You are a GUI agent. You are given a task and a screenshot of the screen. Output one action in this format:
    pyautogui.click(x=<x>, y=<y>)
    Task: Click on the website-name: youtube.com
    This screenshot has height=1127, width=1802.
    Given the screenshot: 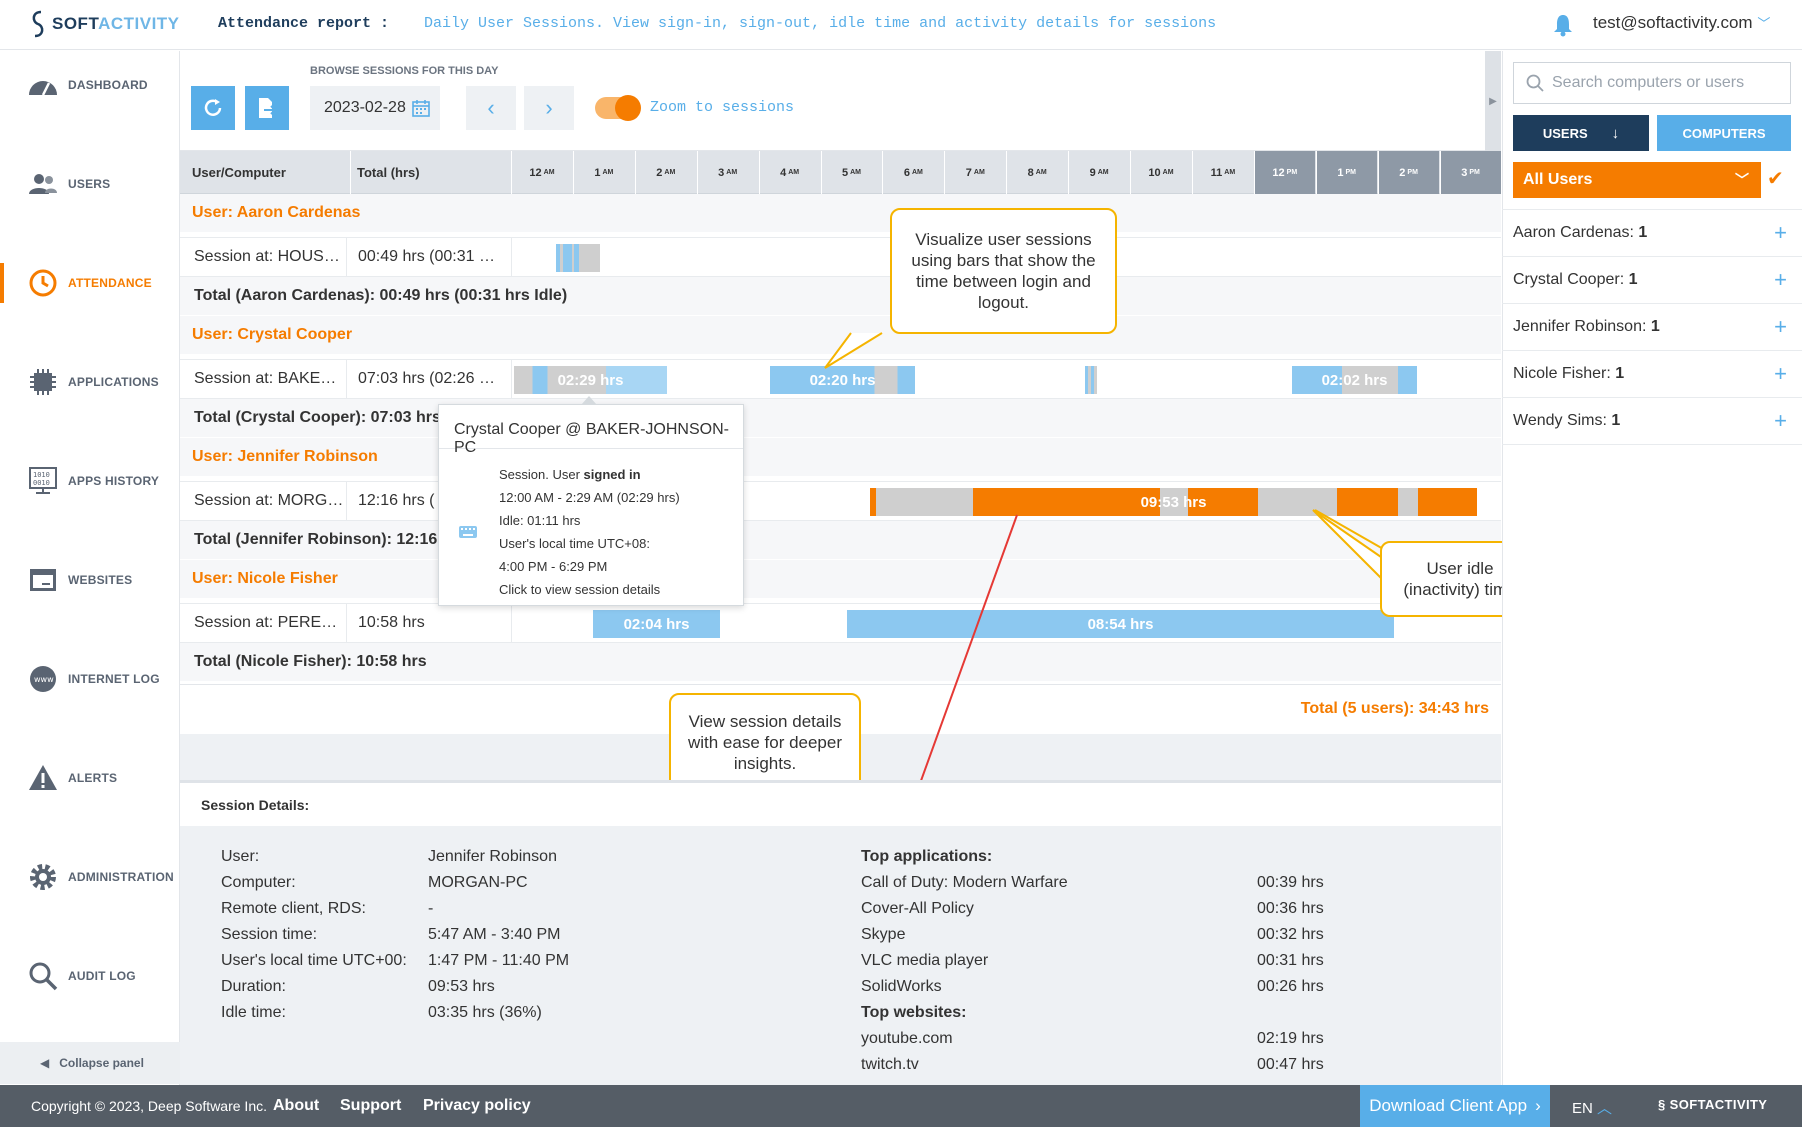 What is the action you would take?
    pyautogui.click(x=907, y=1038)
    